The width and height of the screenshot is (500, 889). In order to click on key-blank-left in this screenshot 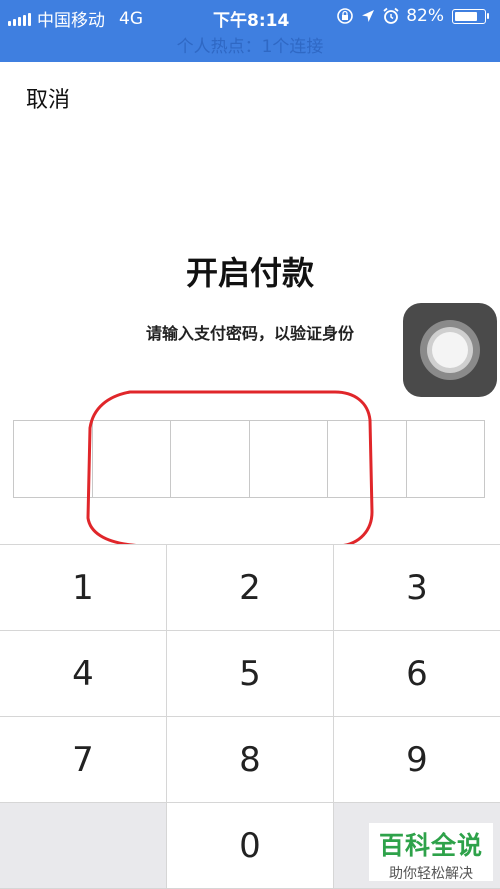, I will do `click(83, 846)`.